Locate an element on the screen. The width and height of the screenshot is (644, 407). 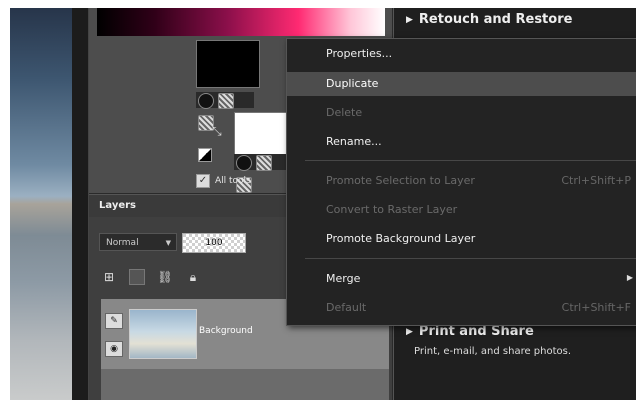
swap-colors-icon: ⤡ is located at coordinates (217, 131).